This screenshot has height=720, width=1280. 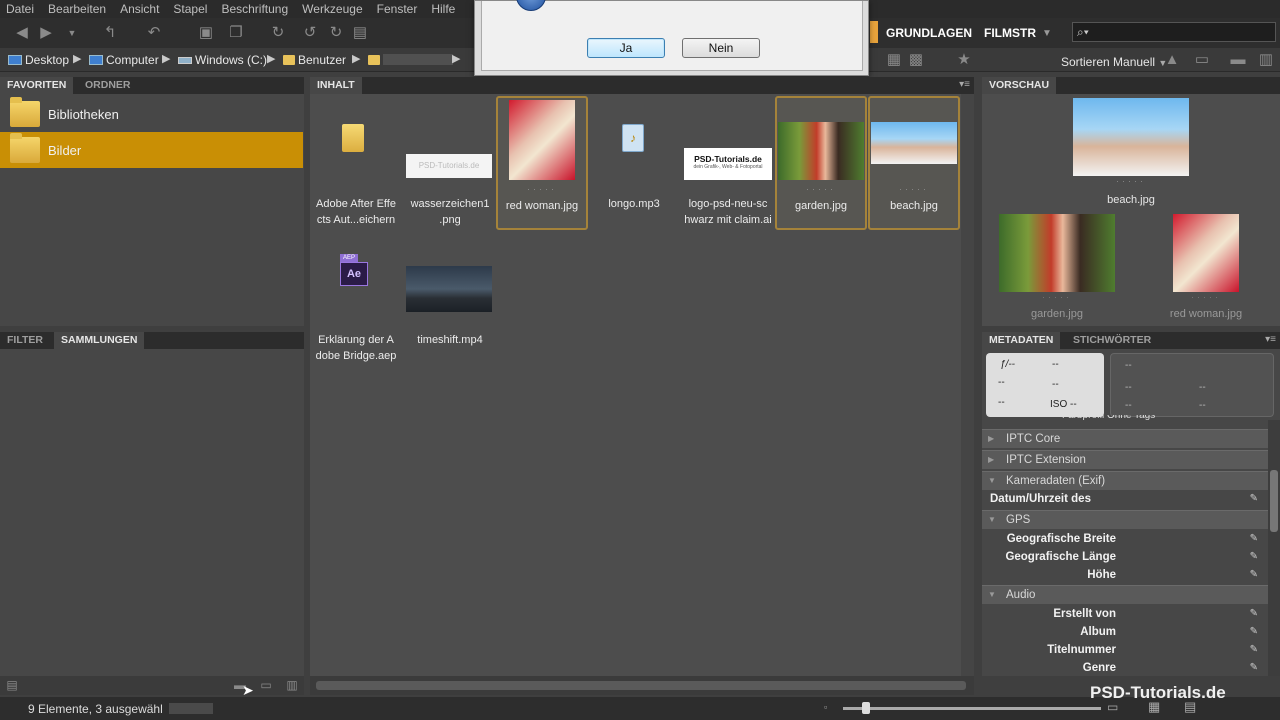 What do you see at coordinates (1047, 33) in the screenshot?
I see `chevron-down-icon: ▼` at bounding box center [1047, 33].